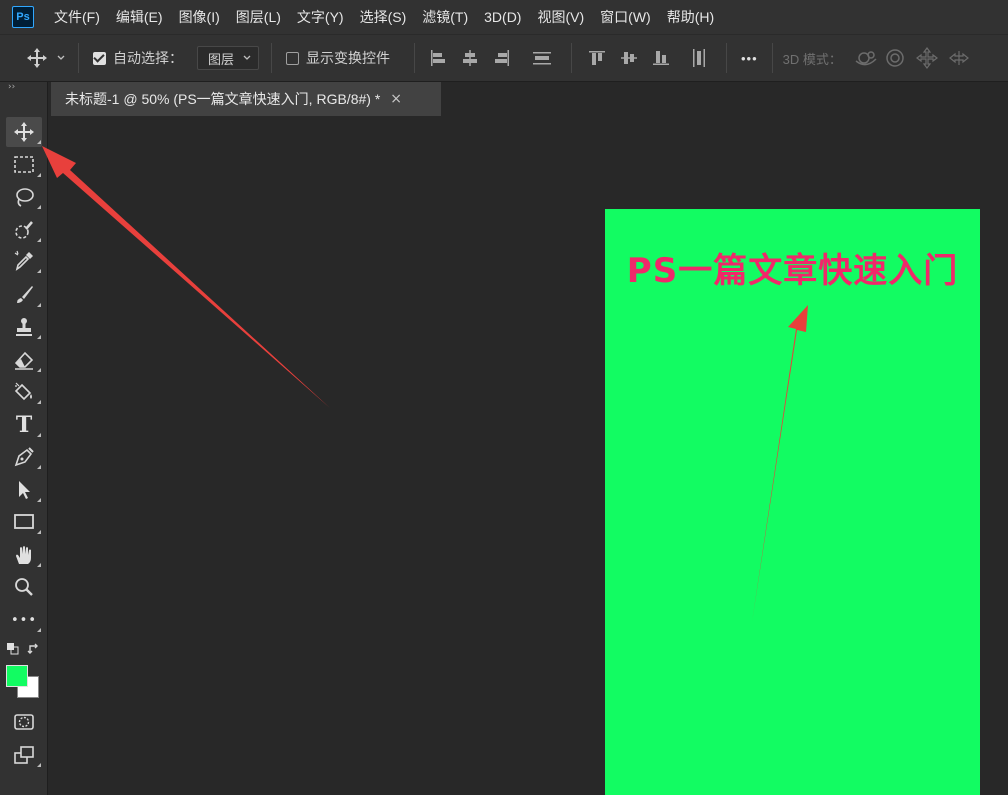 The image size is (1008, 795). What do you see at coordinates (792, 267) in the screenshot?
I see `document-text-layer: PS一篇文章快速入门` at bounding box center [792, 267].